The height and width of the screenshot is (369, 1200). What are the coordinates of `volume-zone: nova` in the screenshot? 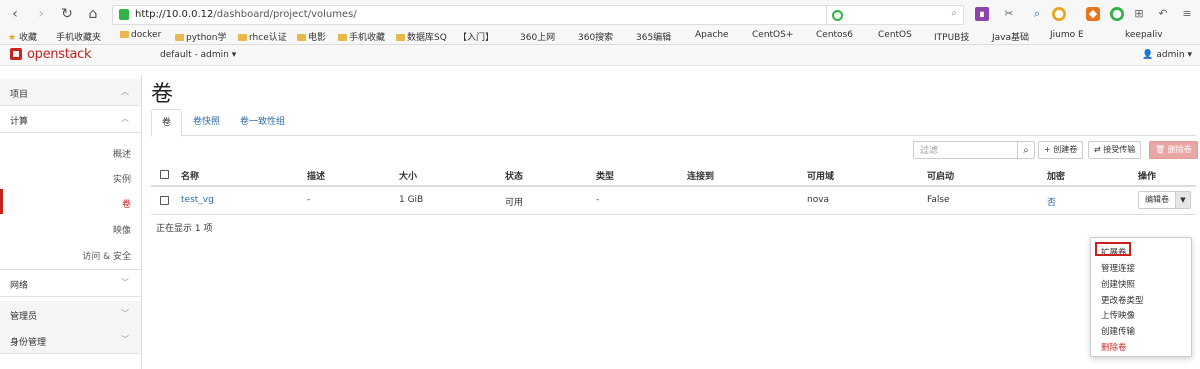 It's located at (818, 200).